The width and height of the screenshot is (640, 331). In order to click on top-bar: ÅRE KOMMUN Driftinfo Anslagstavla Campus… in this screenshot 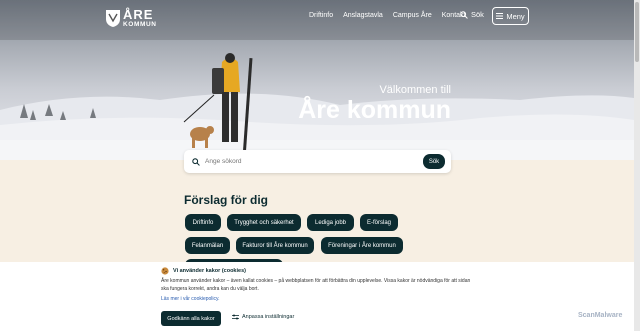, I will do `click(317, 17)`.